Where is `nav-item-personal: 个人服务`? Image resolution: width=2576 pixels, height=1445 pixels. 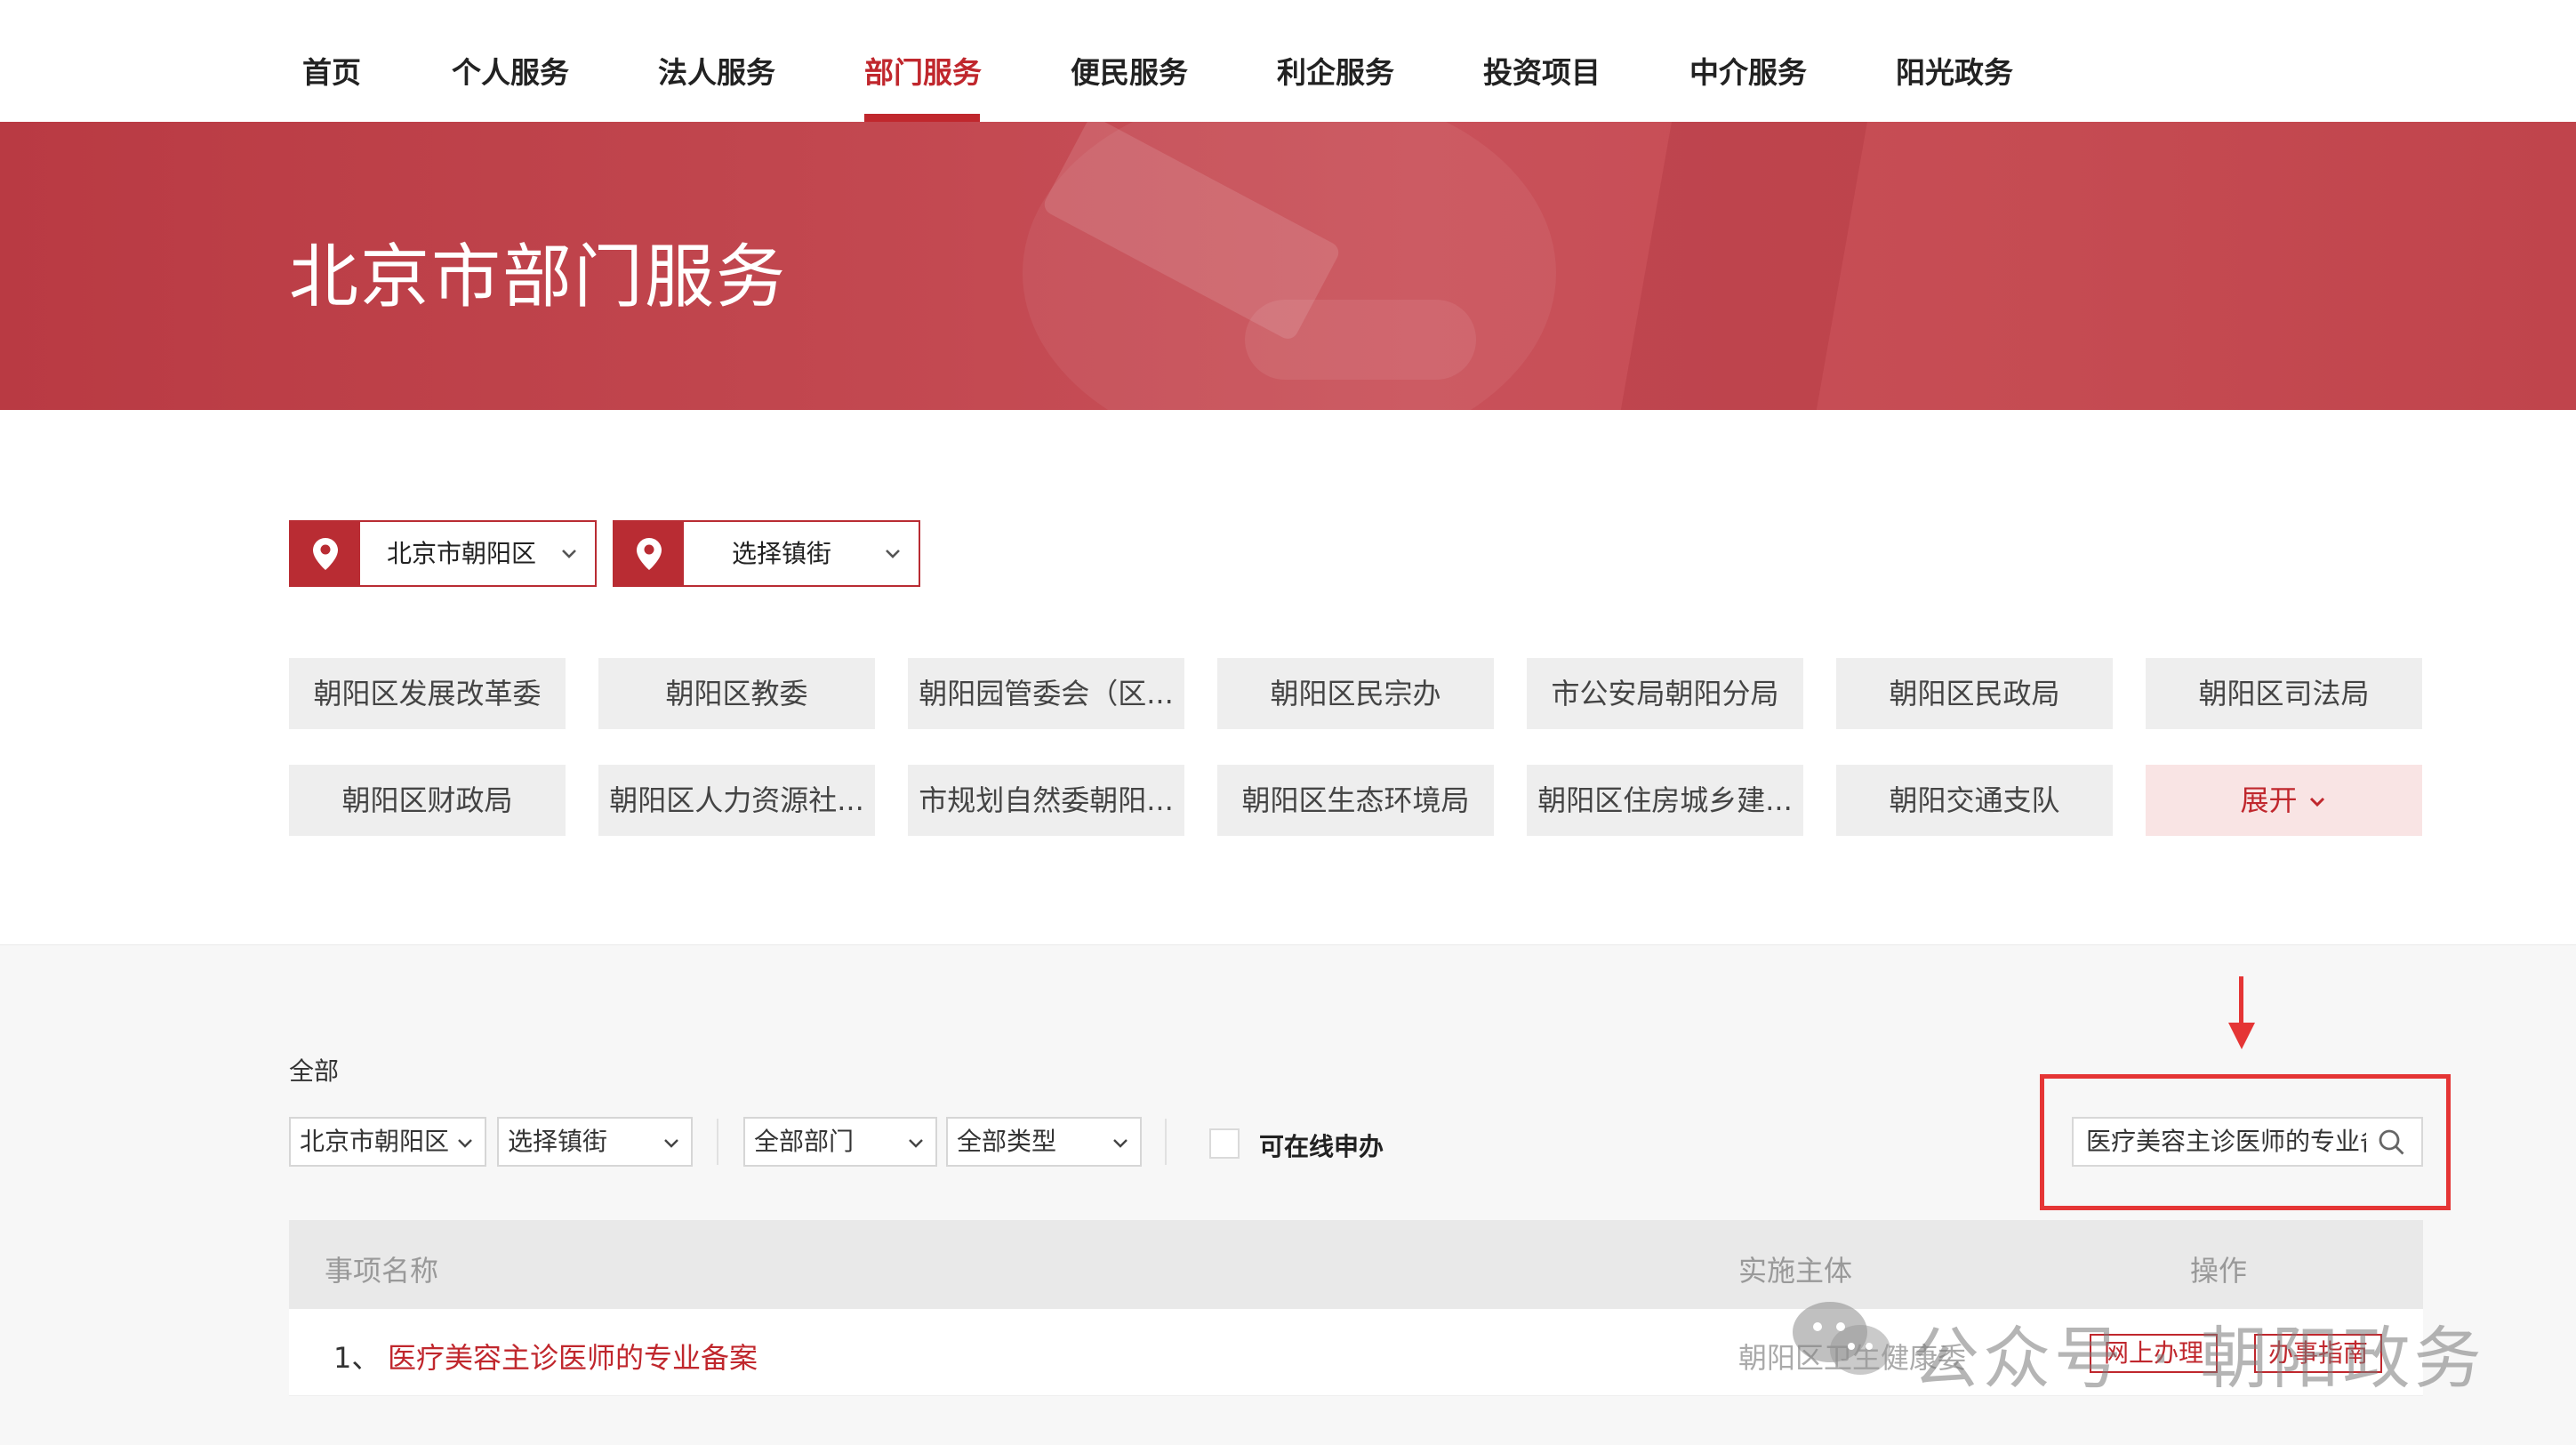 nav-item-personal: 个人服务 is located at coordinates (510, 73).